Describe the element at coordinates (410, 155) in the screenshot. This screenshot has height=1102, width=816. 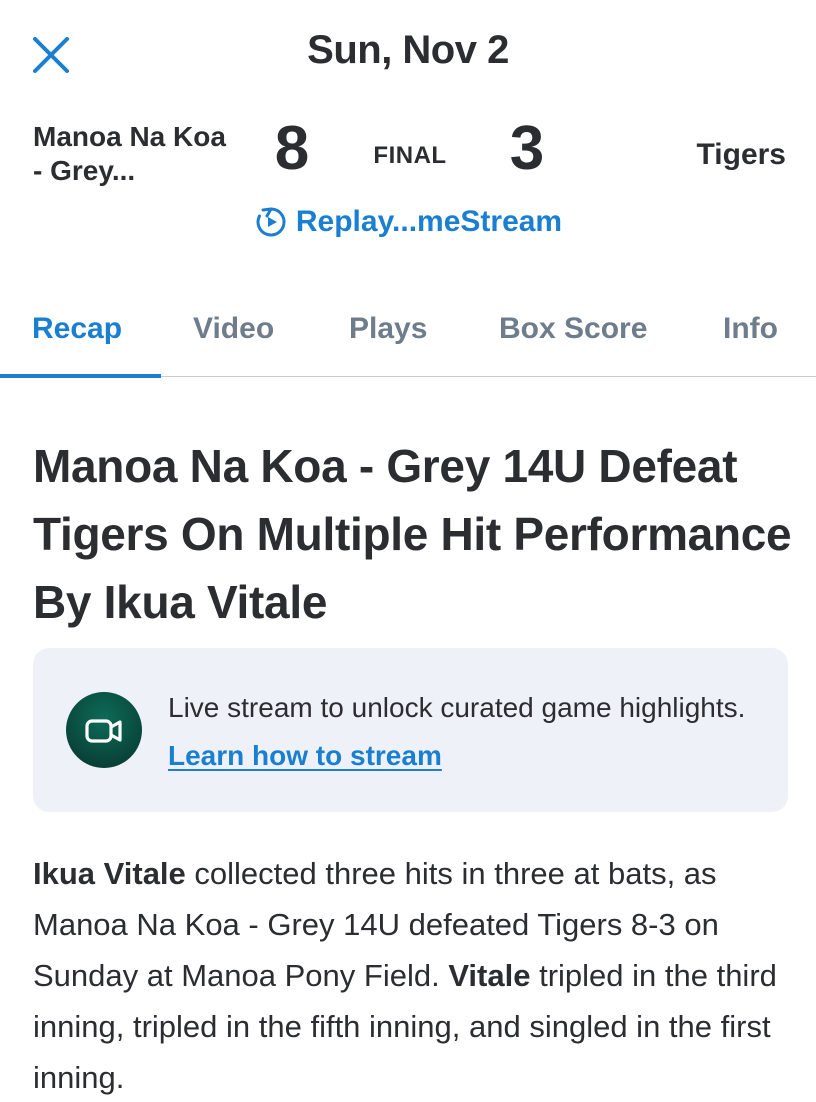
I see `game-status: FINAL` at that location.